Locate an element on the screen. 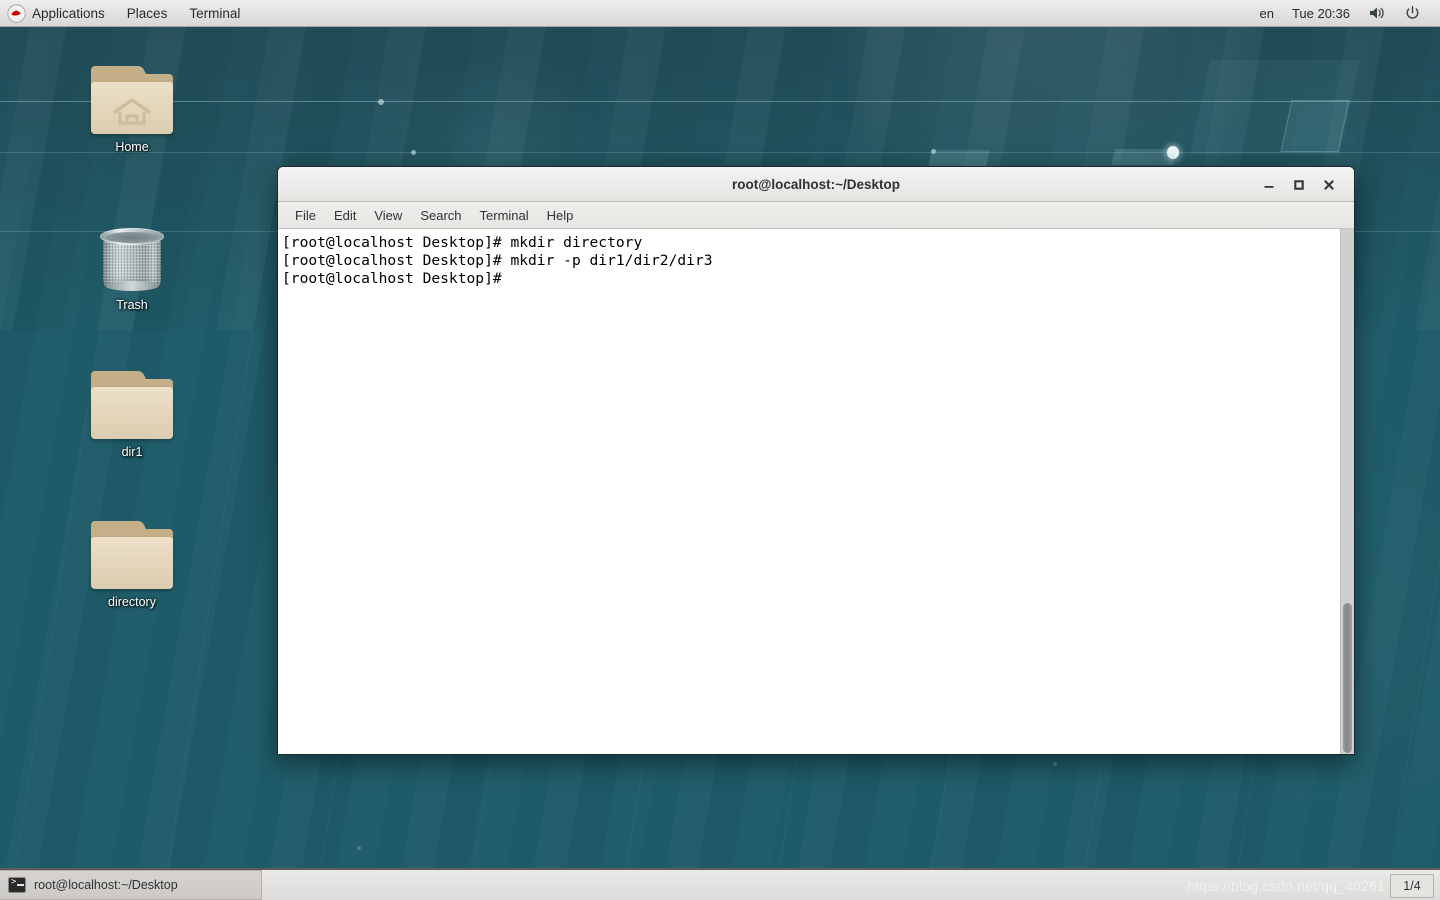 The width and height of the screenshot is (1440, 900). desktop-icon-home: Home is located at coordinates (132, 110).